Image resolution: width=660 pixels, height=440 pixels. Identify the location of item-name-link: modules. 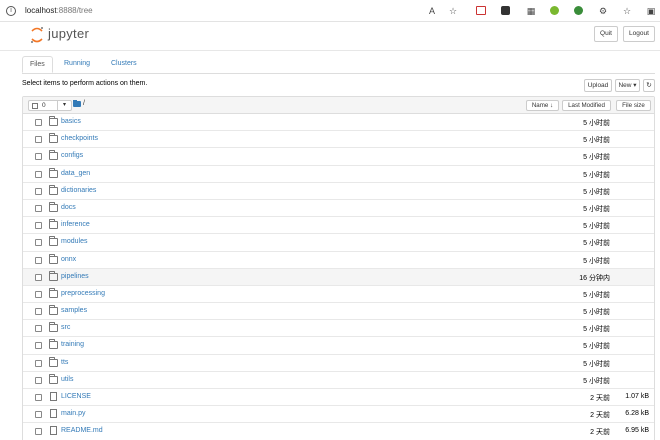
(74, 241).